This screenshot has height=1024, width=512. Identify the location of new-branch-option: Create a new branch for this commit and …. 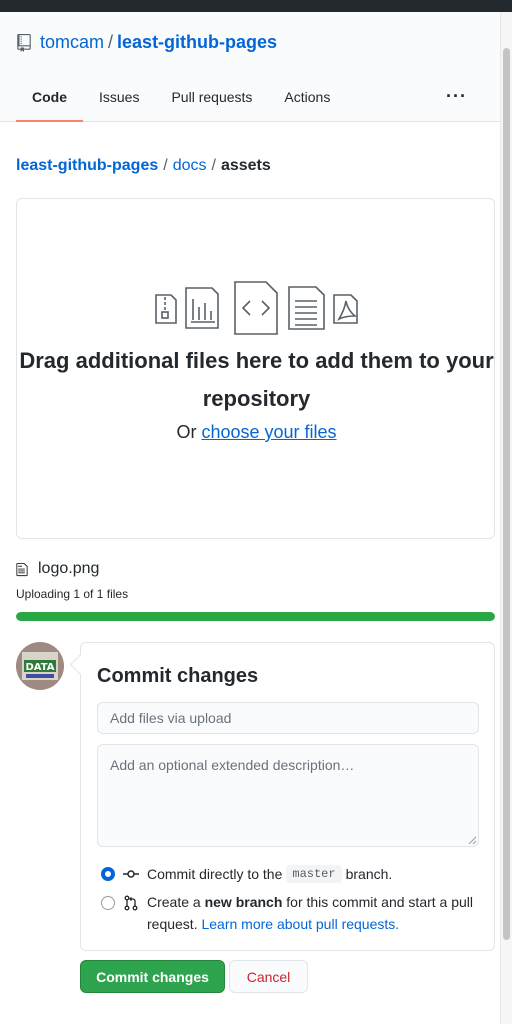
(296, 914).